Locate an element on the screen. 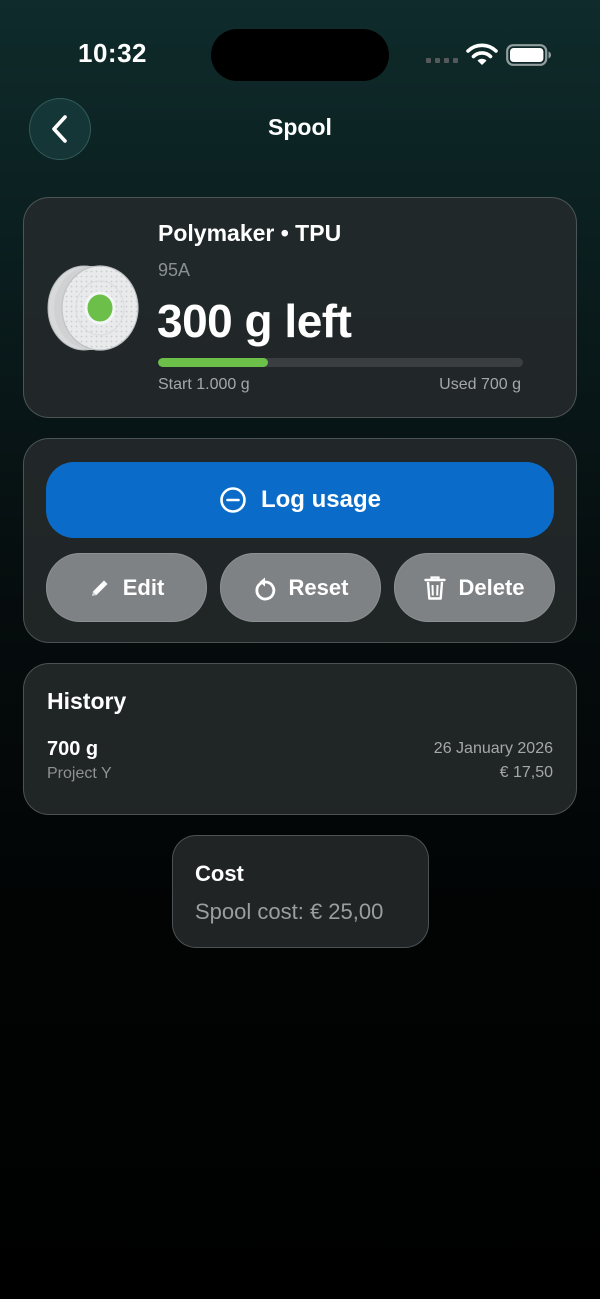 The width and height of the screenshot is (600, 1299). log-usage-label: Log usage is located at coordinates (320, 499).